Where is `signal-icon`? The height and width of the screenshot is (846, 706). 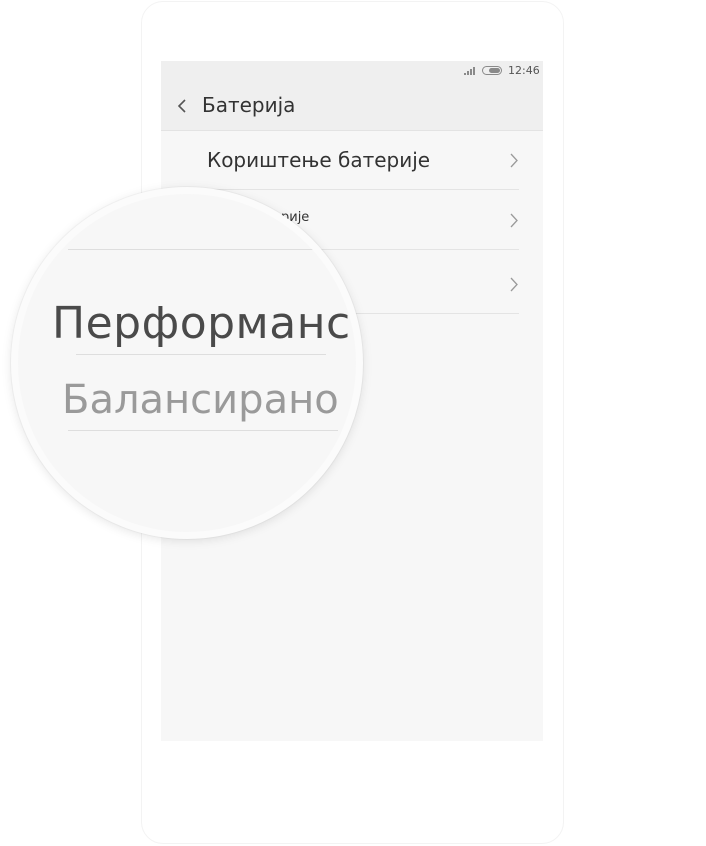 signal-icon is located at coordinates (469, 71).